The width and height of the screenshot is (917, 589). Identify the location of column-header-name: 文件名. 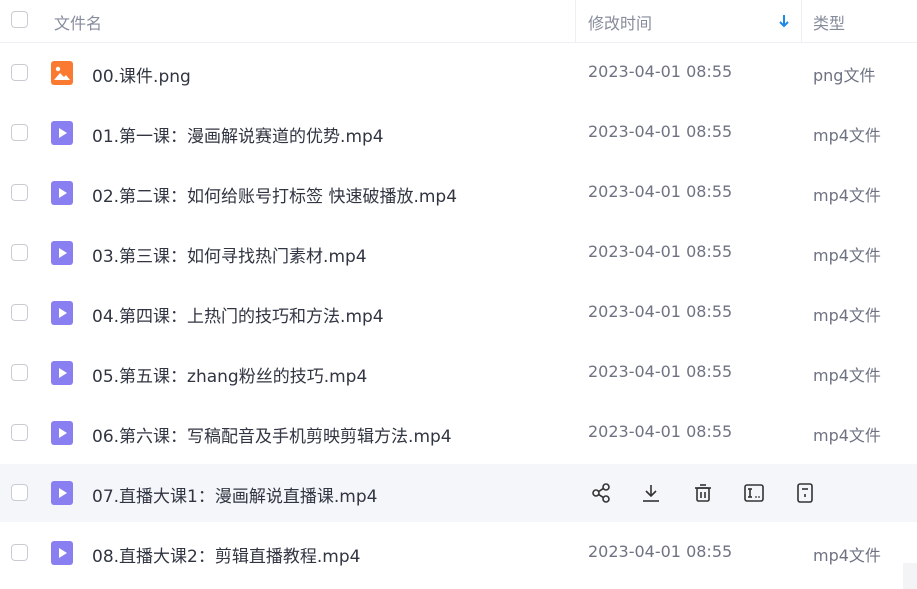
(78, 22).